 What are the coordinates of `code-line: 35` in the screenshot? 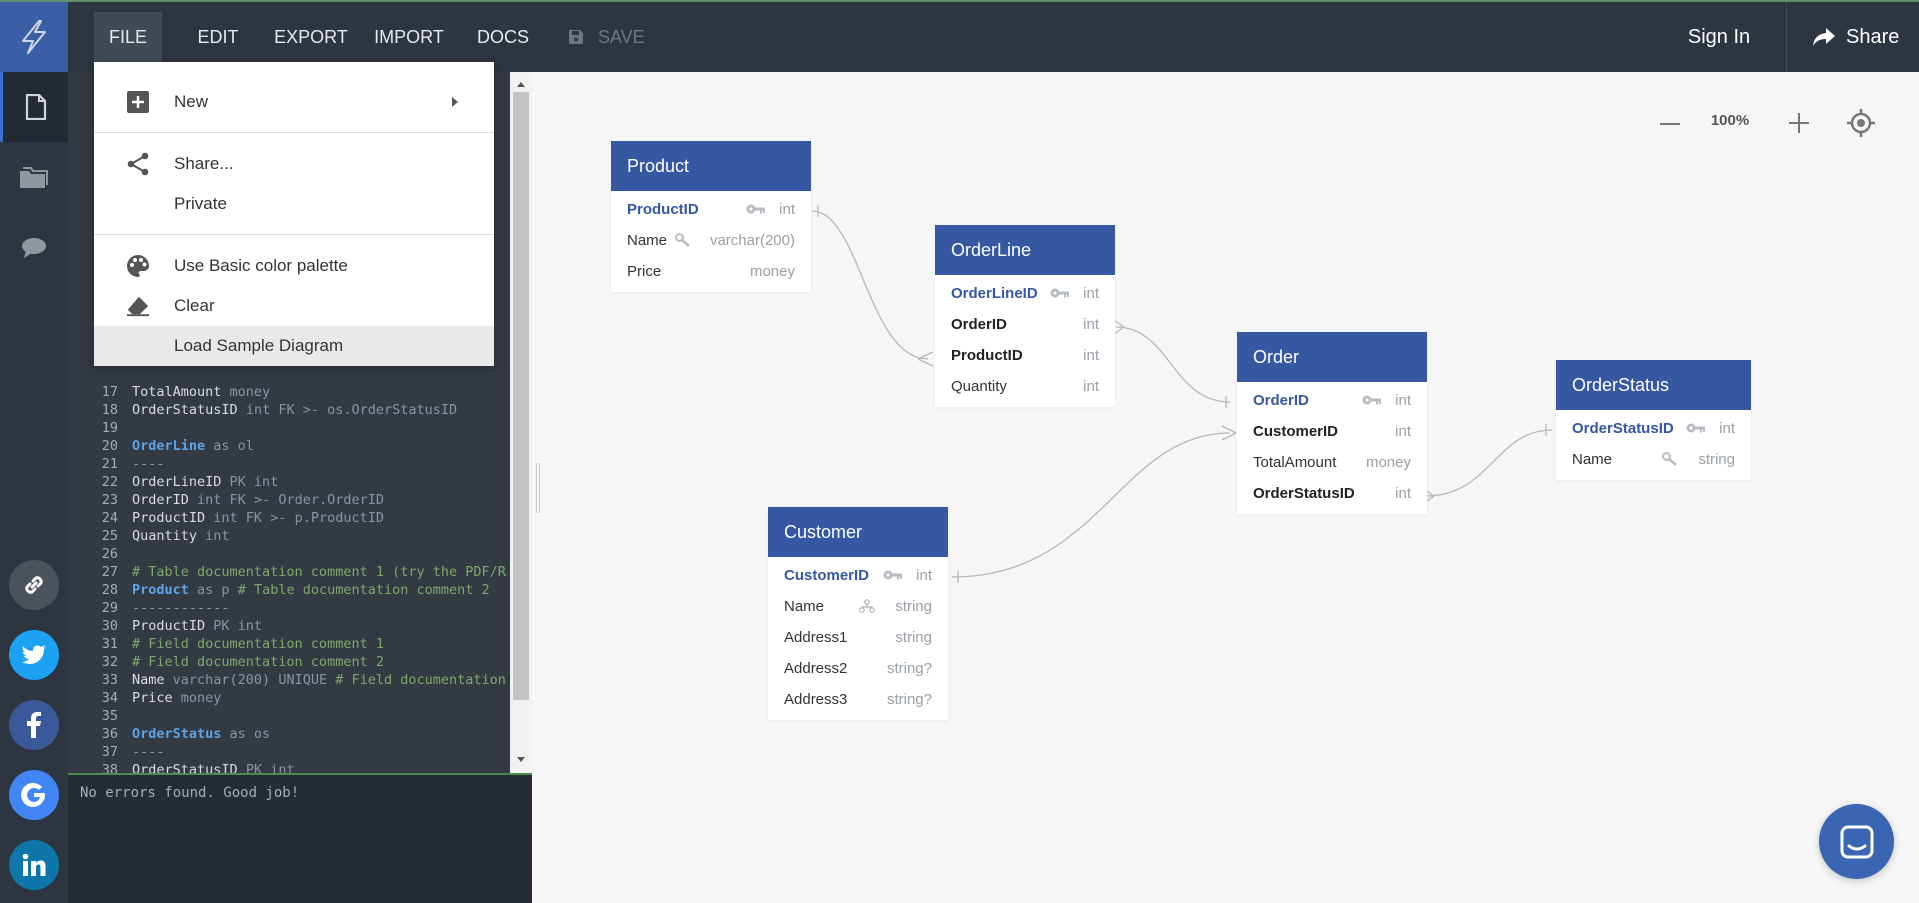 It's located at (100, 716).